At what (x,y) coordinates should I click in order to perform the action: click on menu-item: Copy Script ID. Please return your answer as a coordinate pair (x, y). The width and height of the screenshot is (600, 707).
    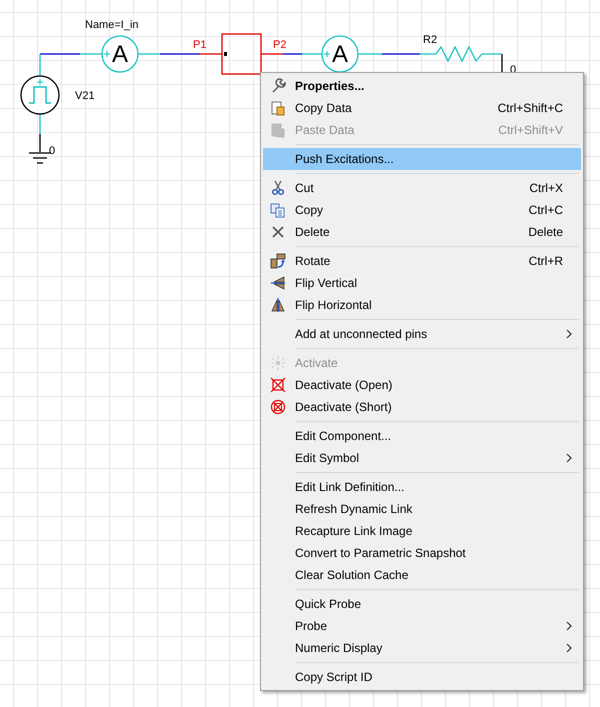
    Looking at the image, I should click on (422, 677).